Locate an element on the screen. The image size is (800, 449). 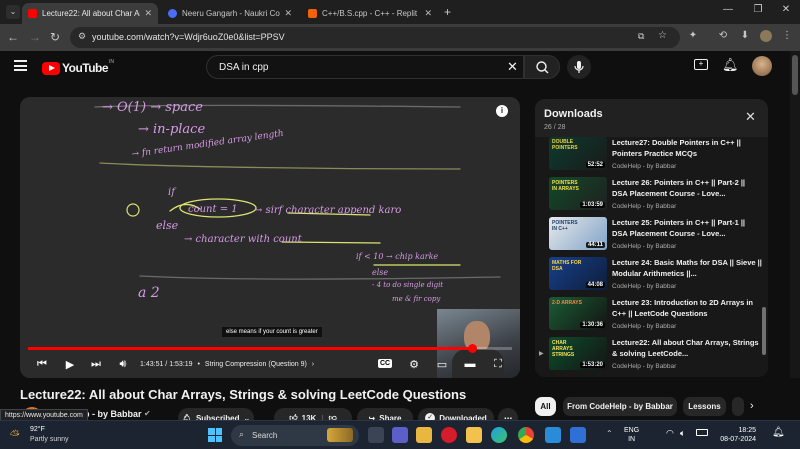
minimize-icon: — is located at coordinates (728, 9).